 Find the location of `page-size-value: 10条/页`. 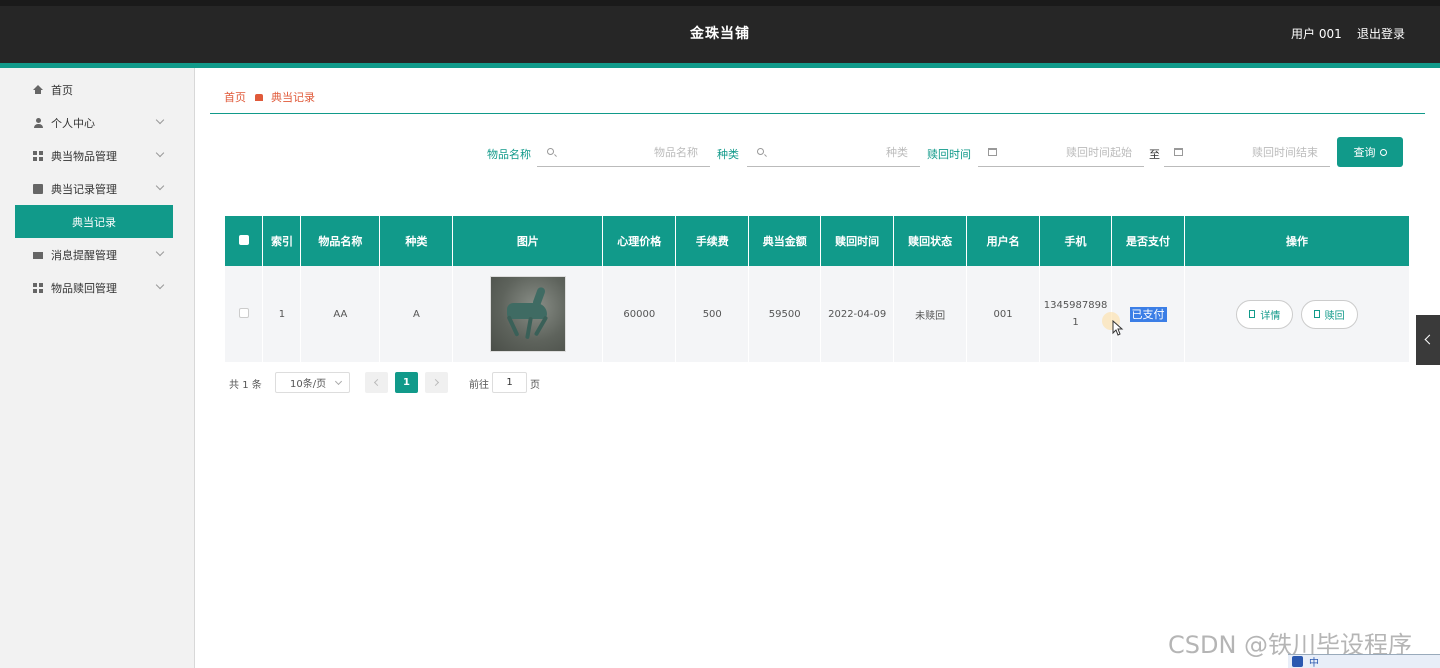

page-size-value: 10条/页 is located at coordinates (308, 384).